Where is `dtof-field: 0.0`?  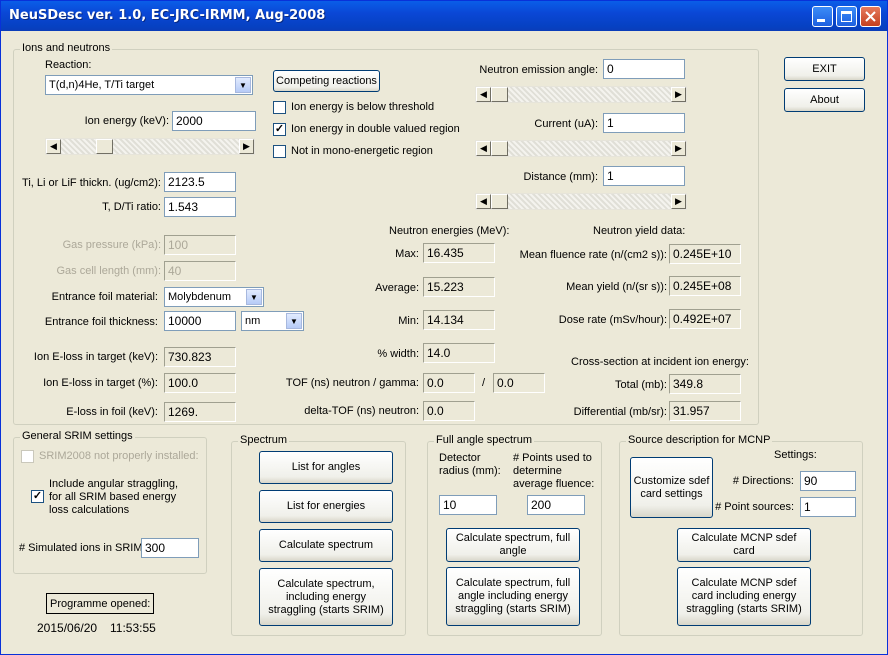
dtof-field: 0.0 is located at coordinates (449, 411).